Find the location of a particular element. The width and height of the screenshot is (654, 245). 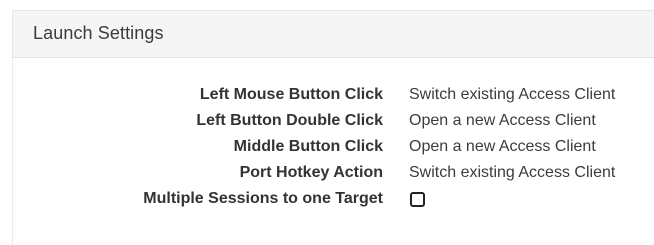

setting-label: Left Button Double Click is located at coordinates (289, 120).